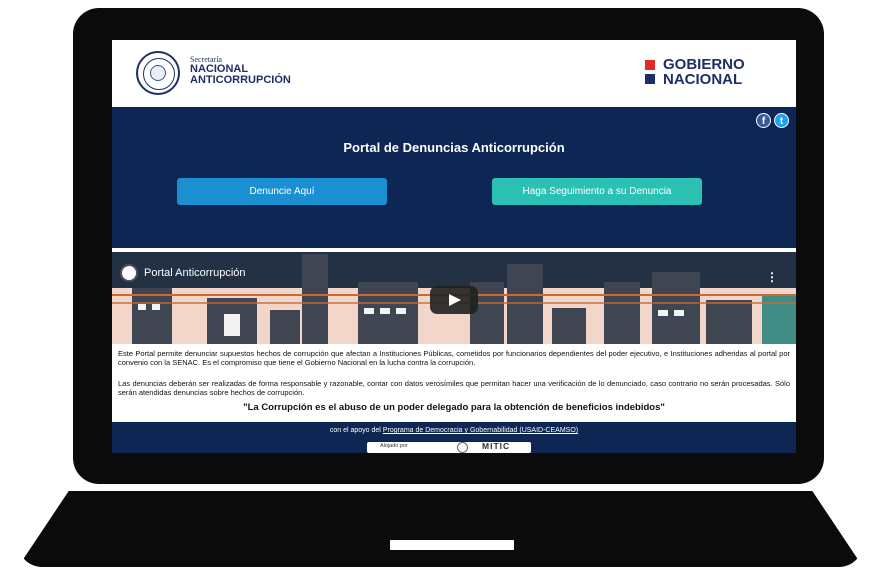  What do you see at coordinates (781, 120) in the screenshot?
I see `twitter-icon: t` at bounding box center [781, 120].